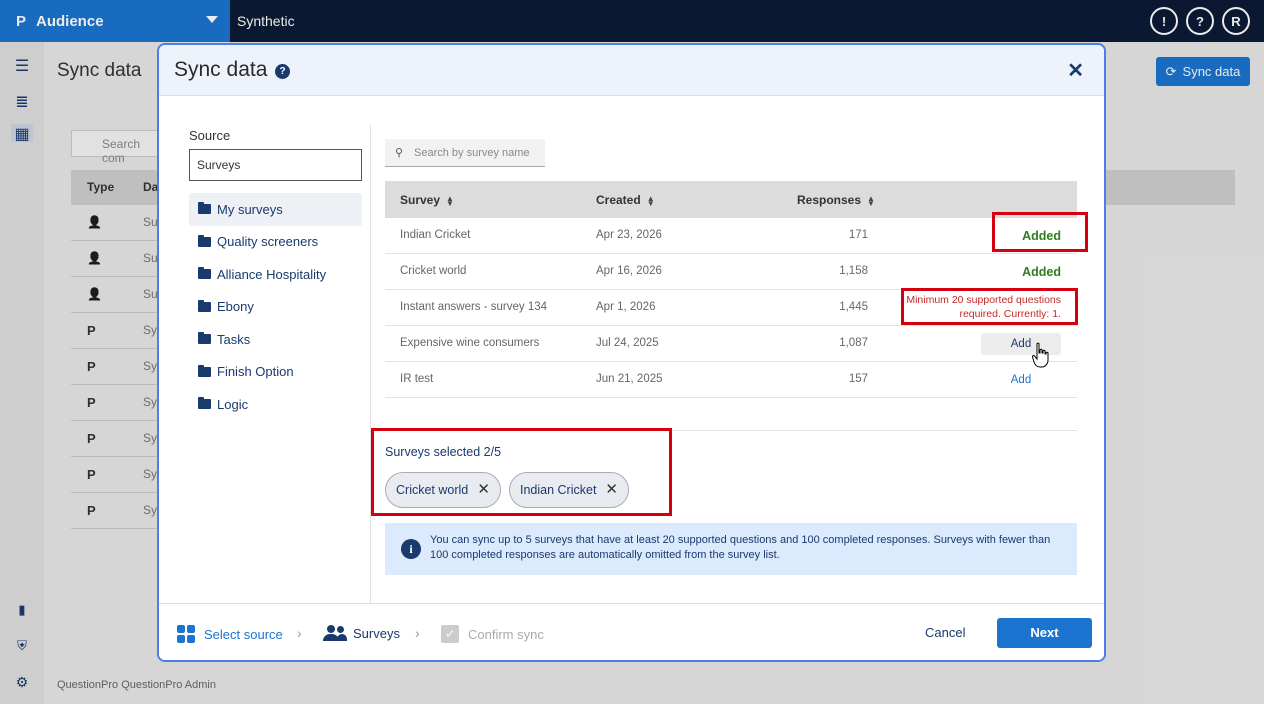  What do you see at coordinates (853, 307) in the screenshot?
I see `survey-responses: 1,445` at bounding box center [853, 307].